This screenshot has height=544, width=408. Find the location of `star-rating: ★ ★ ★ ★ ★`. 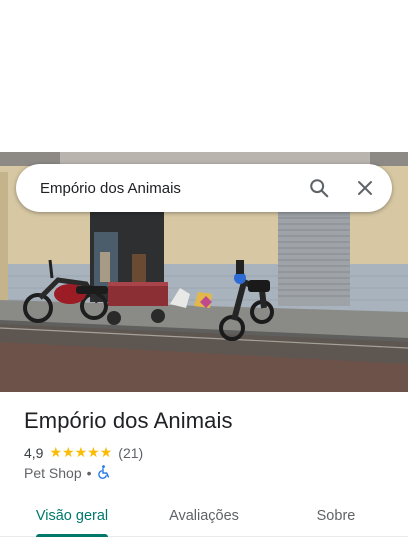

star-rating: ★ ★ ★ ★ ★ is located at coordinates (80, 453).